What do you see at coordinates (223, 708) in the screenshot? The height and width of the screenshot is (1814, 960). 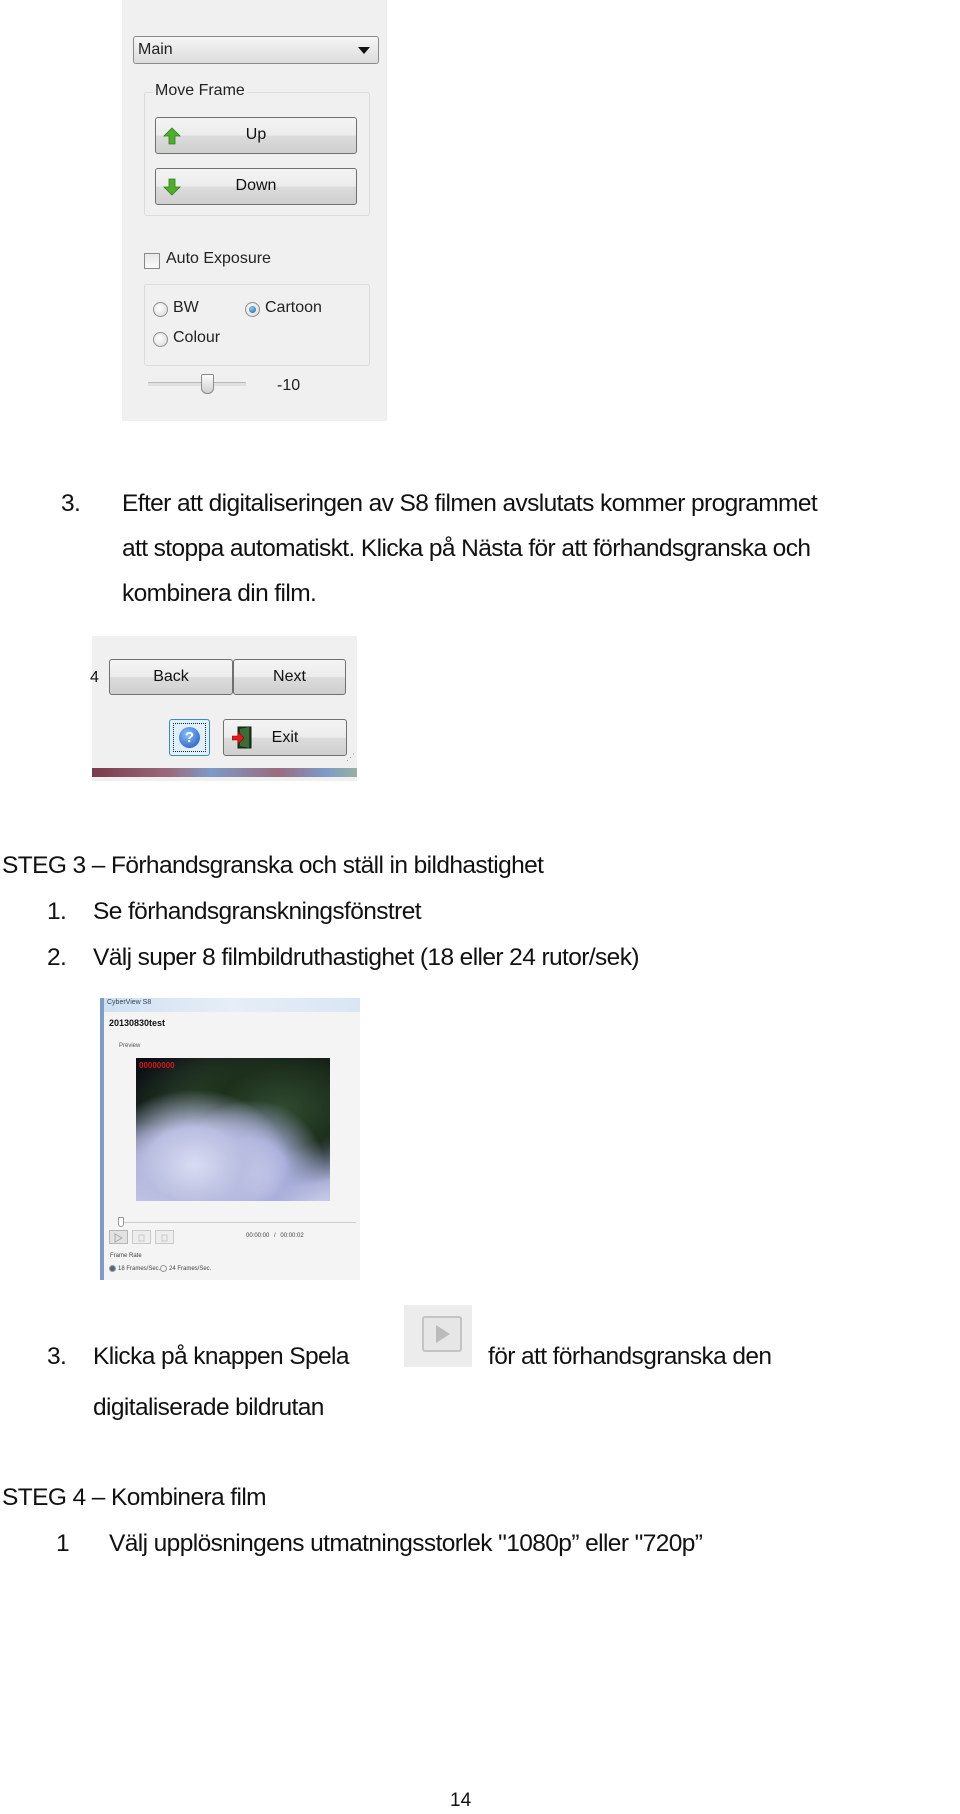 I see `navigation-panel-screenshot: 4 Back Next ? Exit ⋰` at bounding box center [223, 708].